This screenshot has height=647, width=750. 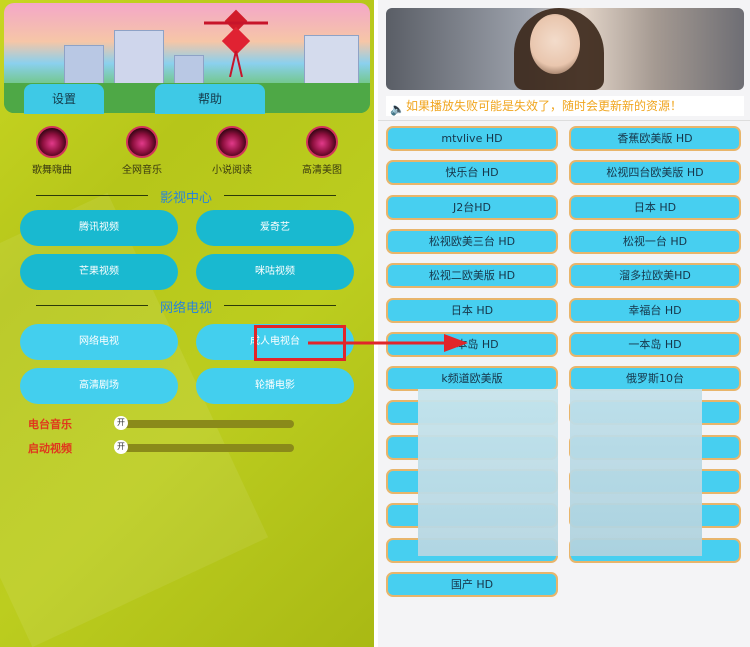 What do you see at coordinates (99, 272) in the screenshot?
I see `mango-video-button: 芒果视频` at bounding box center [99, 272].